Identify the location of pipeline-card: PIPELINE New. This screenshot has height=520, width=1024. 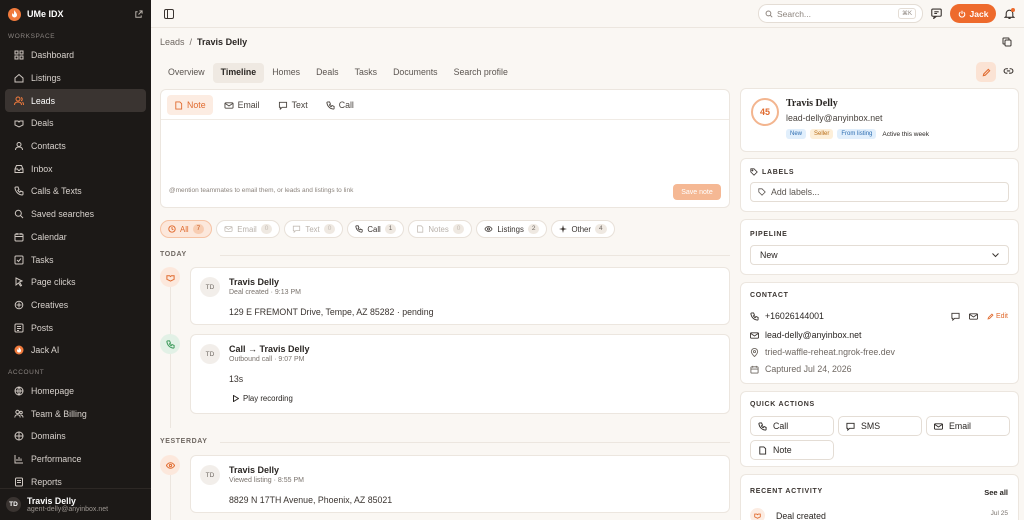
(879, 247).